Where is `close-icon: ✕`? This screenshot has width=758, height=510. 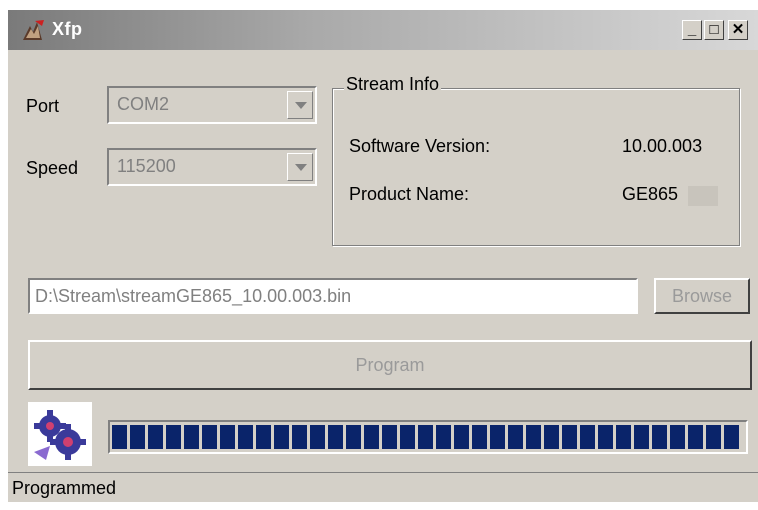 close-icon: ✕ is located at coordinates (738, 29).